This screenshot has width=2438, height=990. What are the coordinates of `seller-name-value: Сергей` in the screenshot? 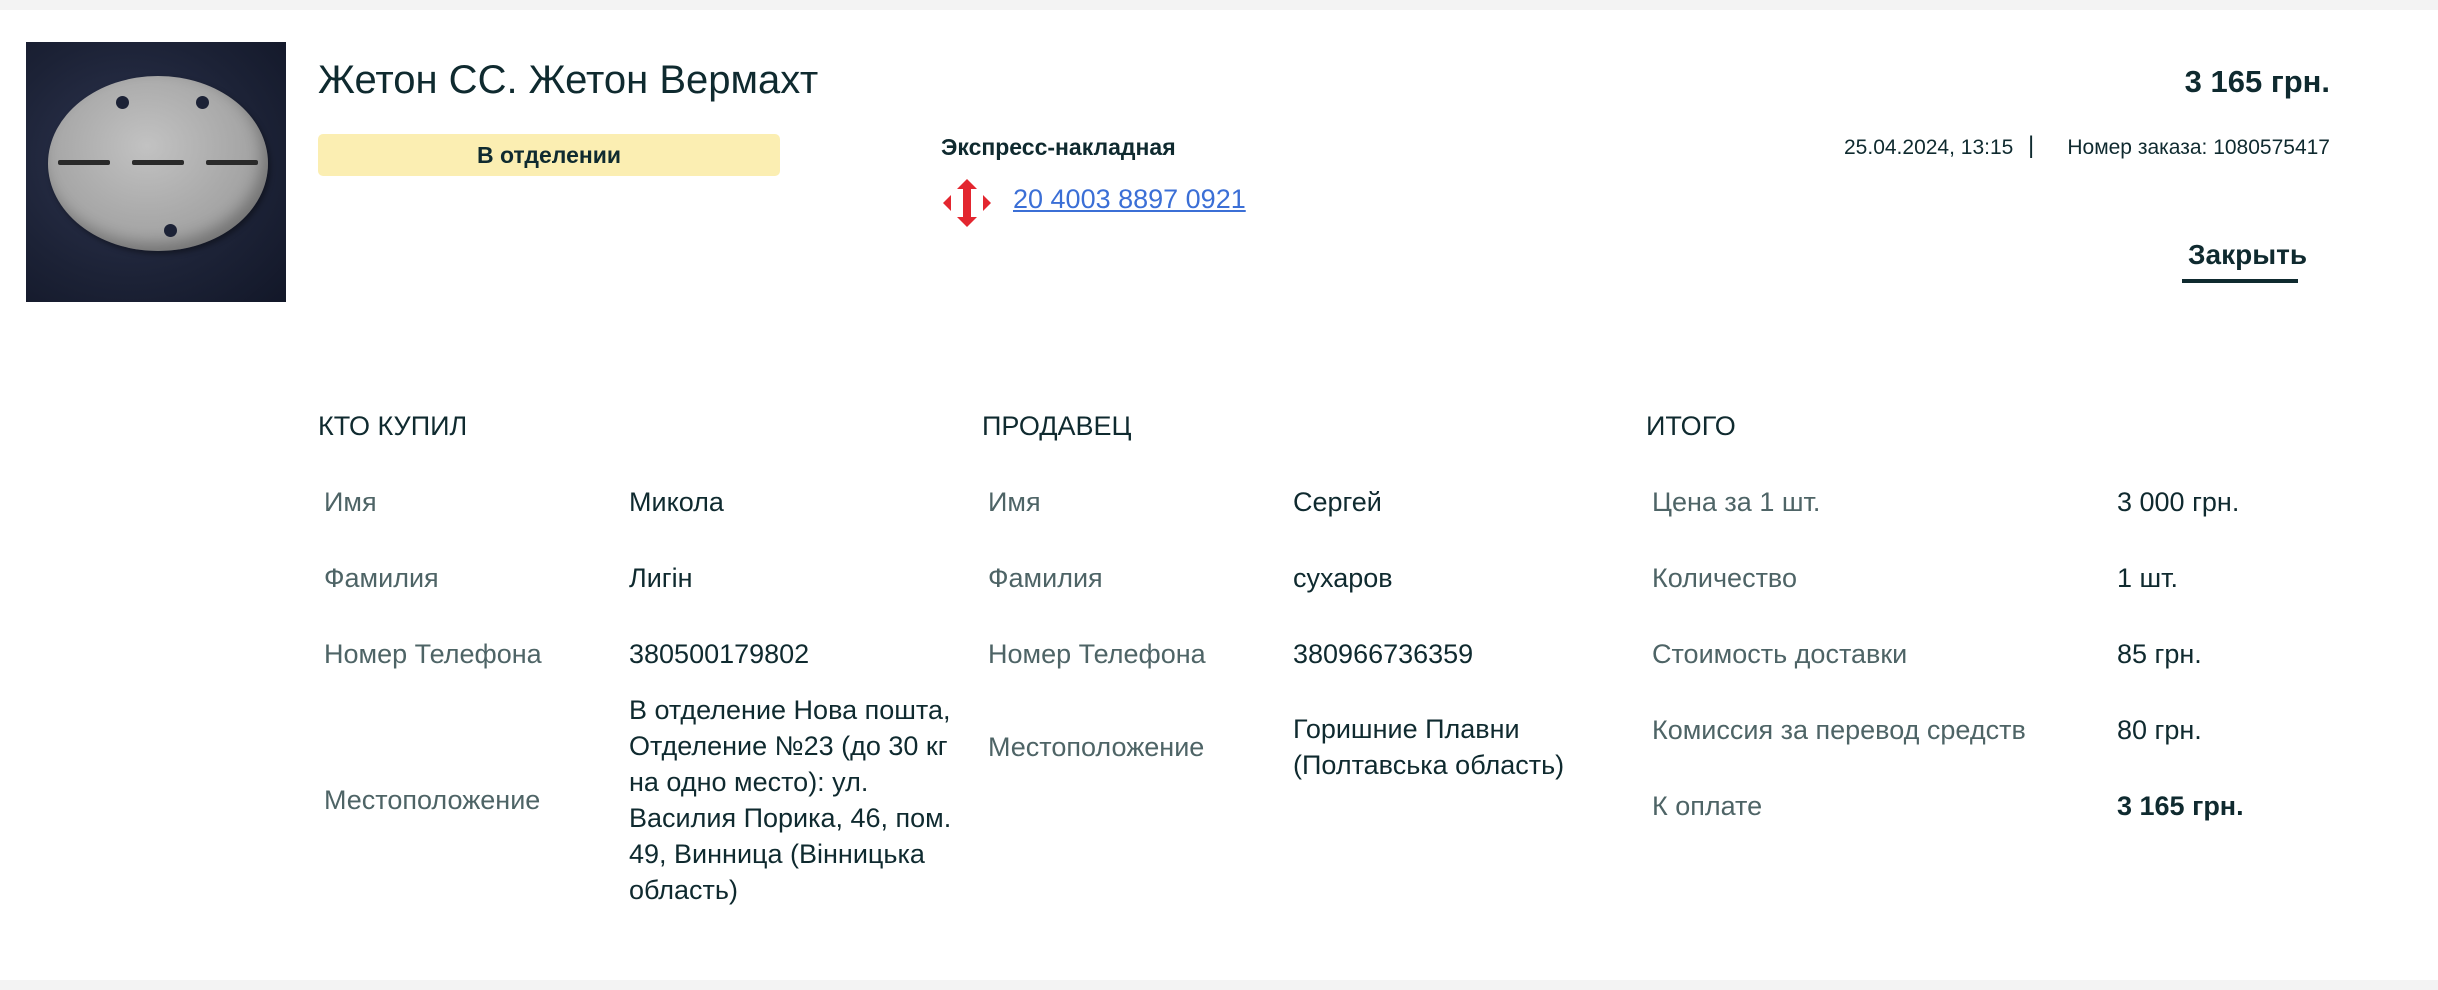 It's located at (1337, 502).